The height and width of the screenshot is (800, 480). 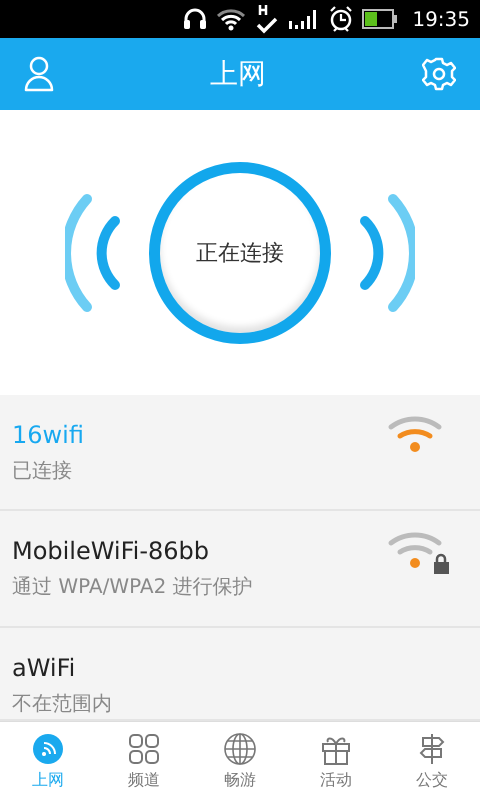 I want to click on connection-ring: 正在连接, so click(x=240, y=253).